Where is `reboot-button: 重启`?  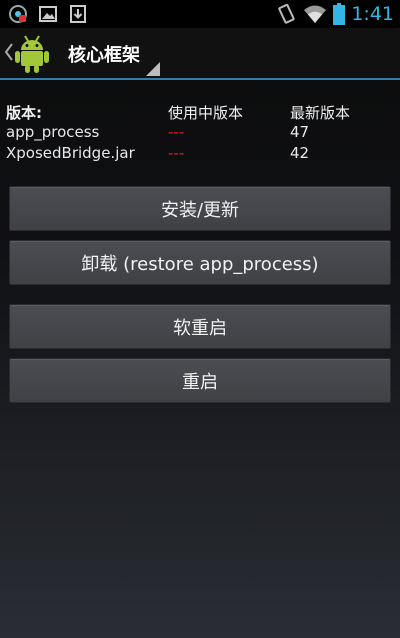
reboot-button: 重启 is located at coordinates (200, 380).